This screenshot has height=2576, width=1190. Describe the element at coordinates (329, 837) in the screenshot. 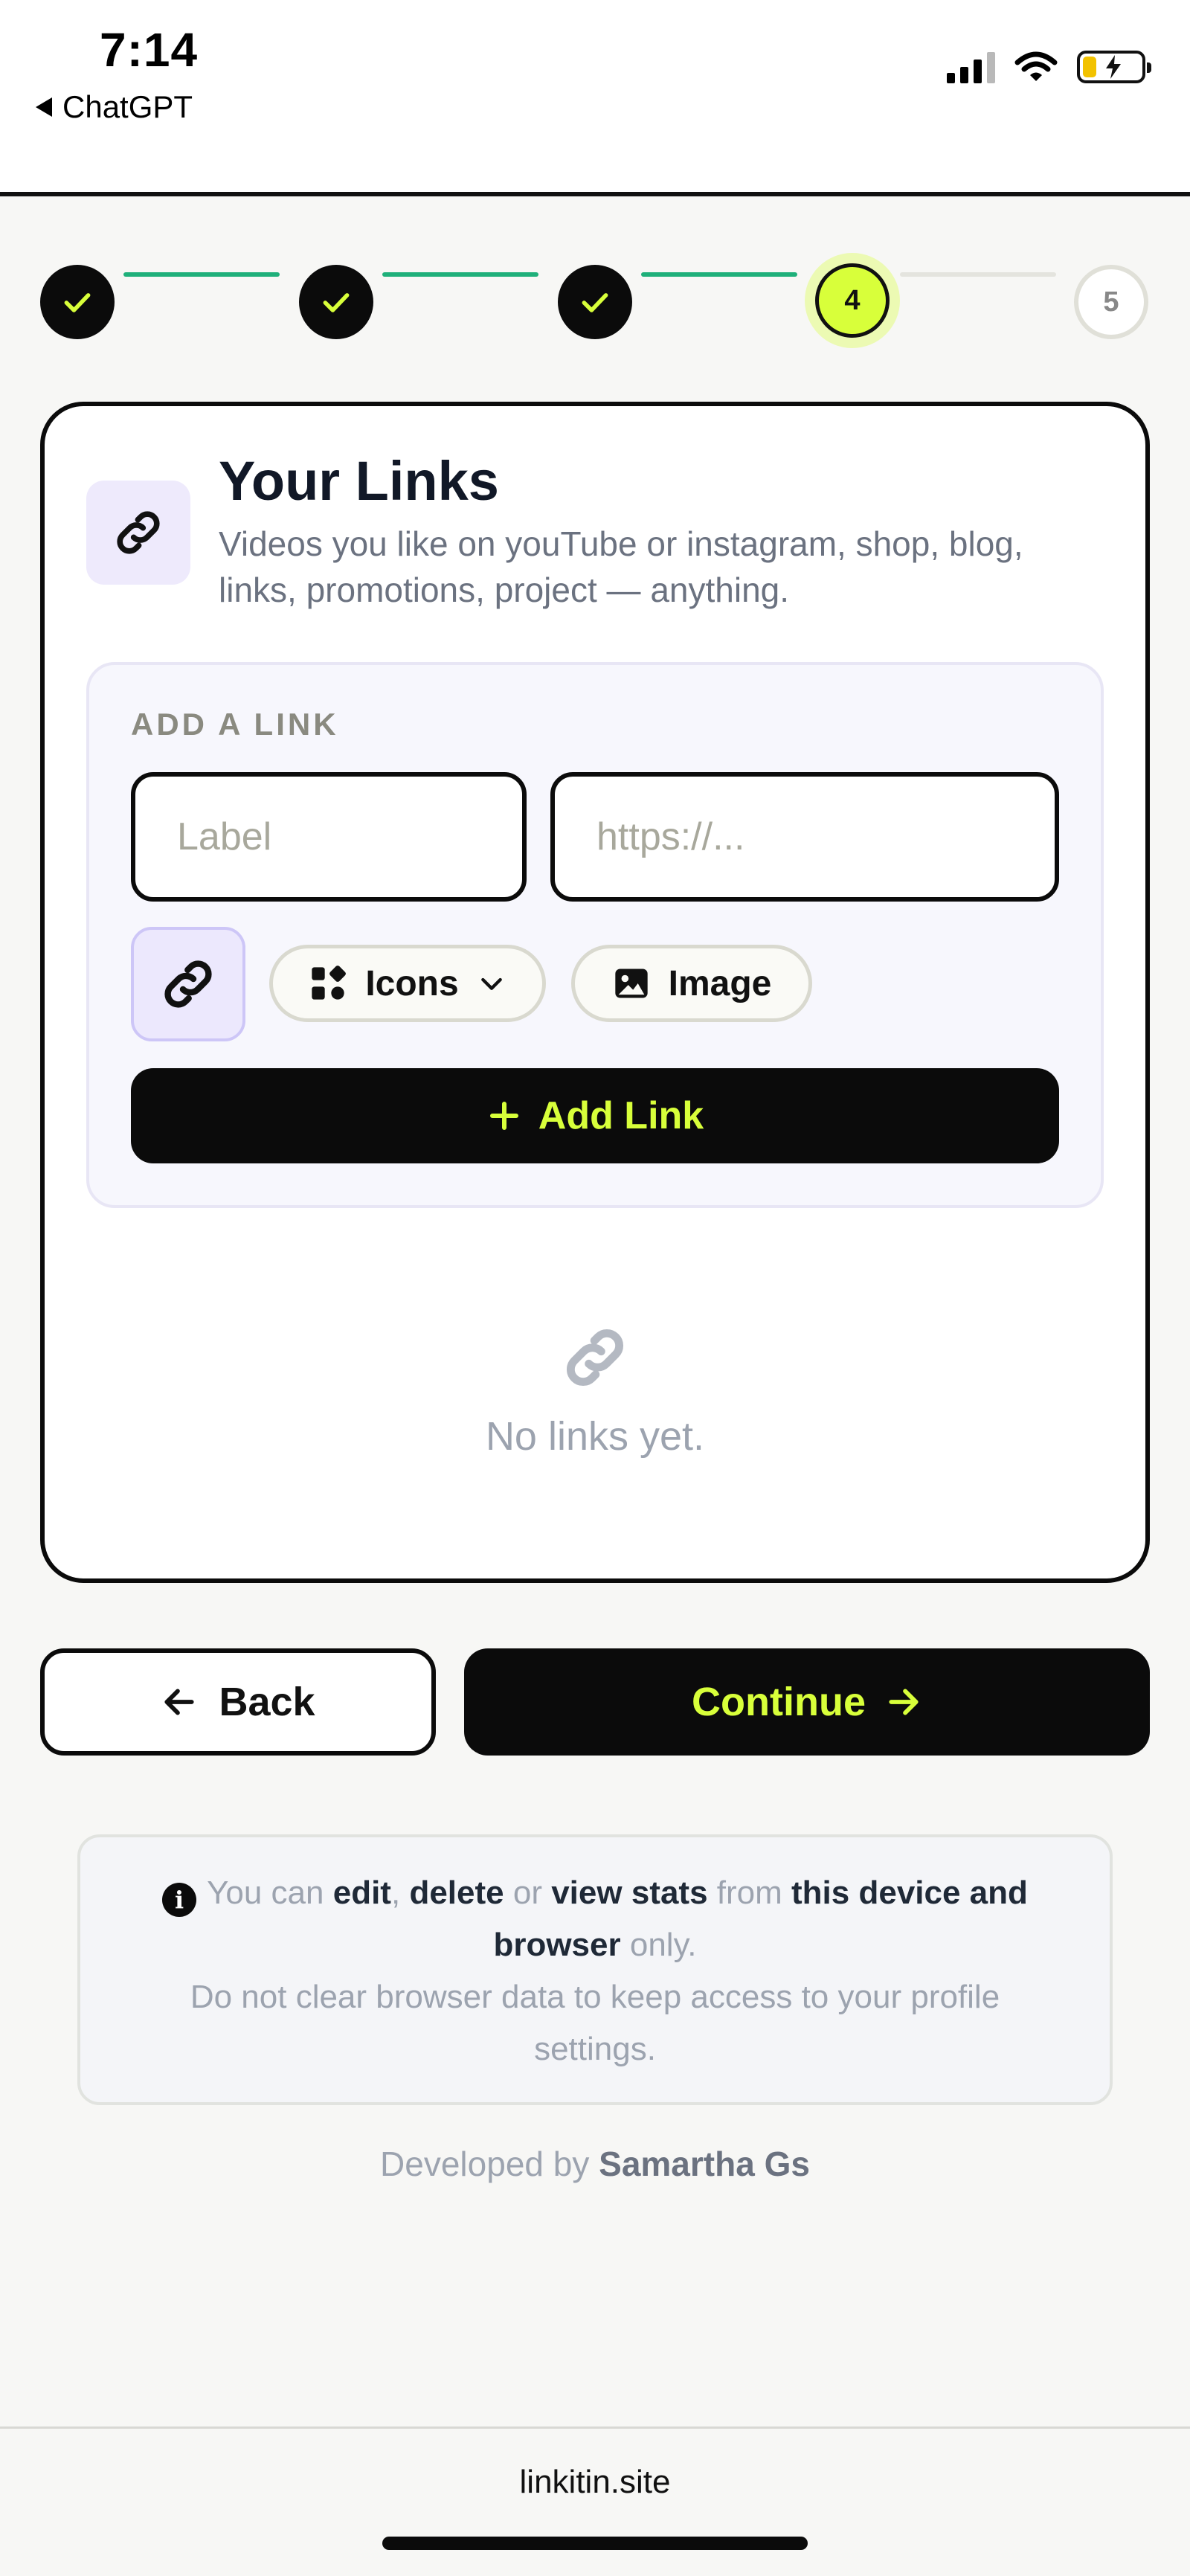

I see `link-label-input` at that location.